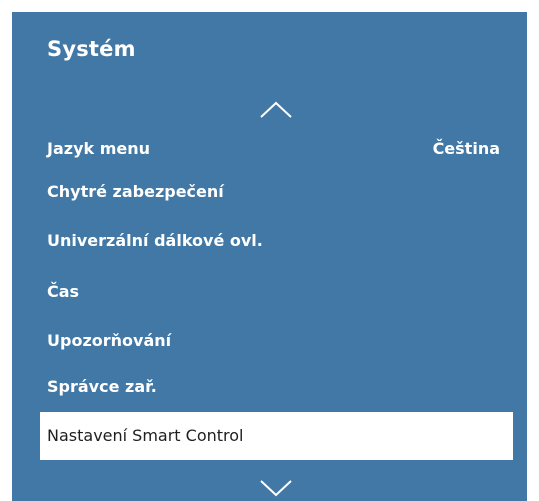 The image size is (539, 501). What do you see at coordinates (269, 192) in the screenshot?
I see `menu-item-chytre-zabezpeceni: Chytré zabezpečení` at bounding box center [269, 192].